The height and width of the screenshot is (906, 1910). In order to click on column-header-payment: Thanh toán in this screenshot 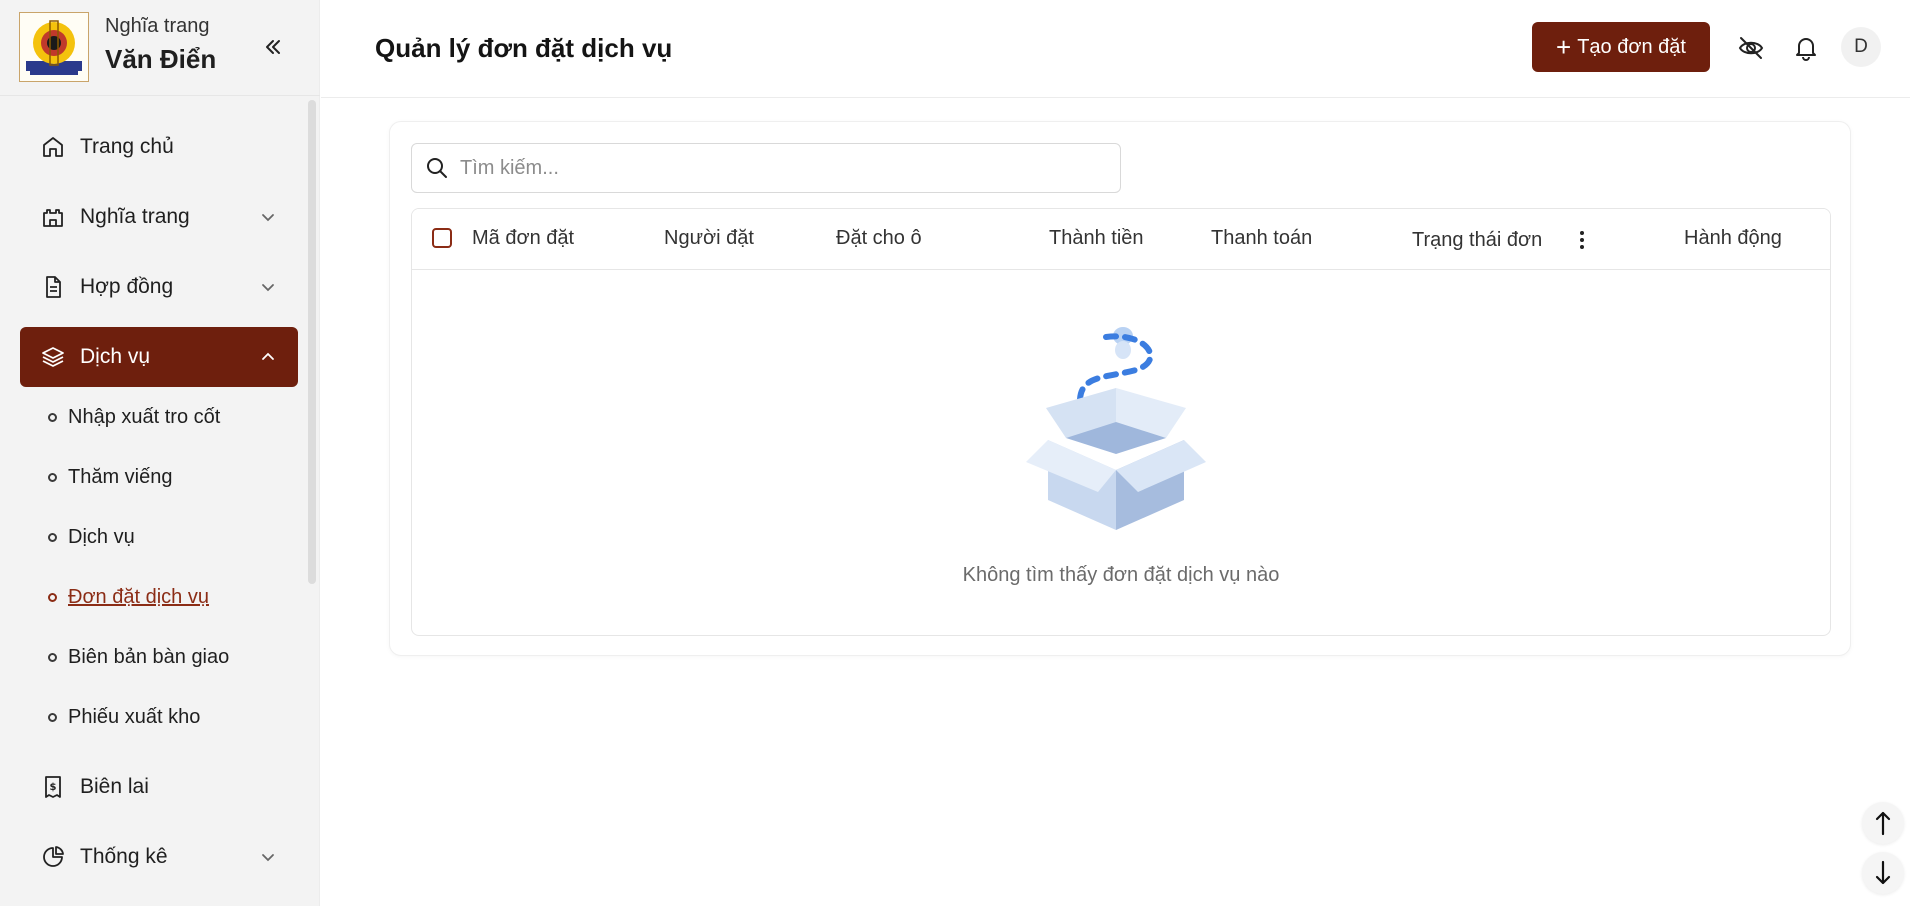, I will do `click(1261, 238)`.